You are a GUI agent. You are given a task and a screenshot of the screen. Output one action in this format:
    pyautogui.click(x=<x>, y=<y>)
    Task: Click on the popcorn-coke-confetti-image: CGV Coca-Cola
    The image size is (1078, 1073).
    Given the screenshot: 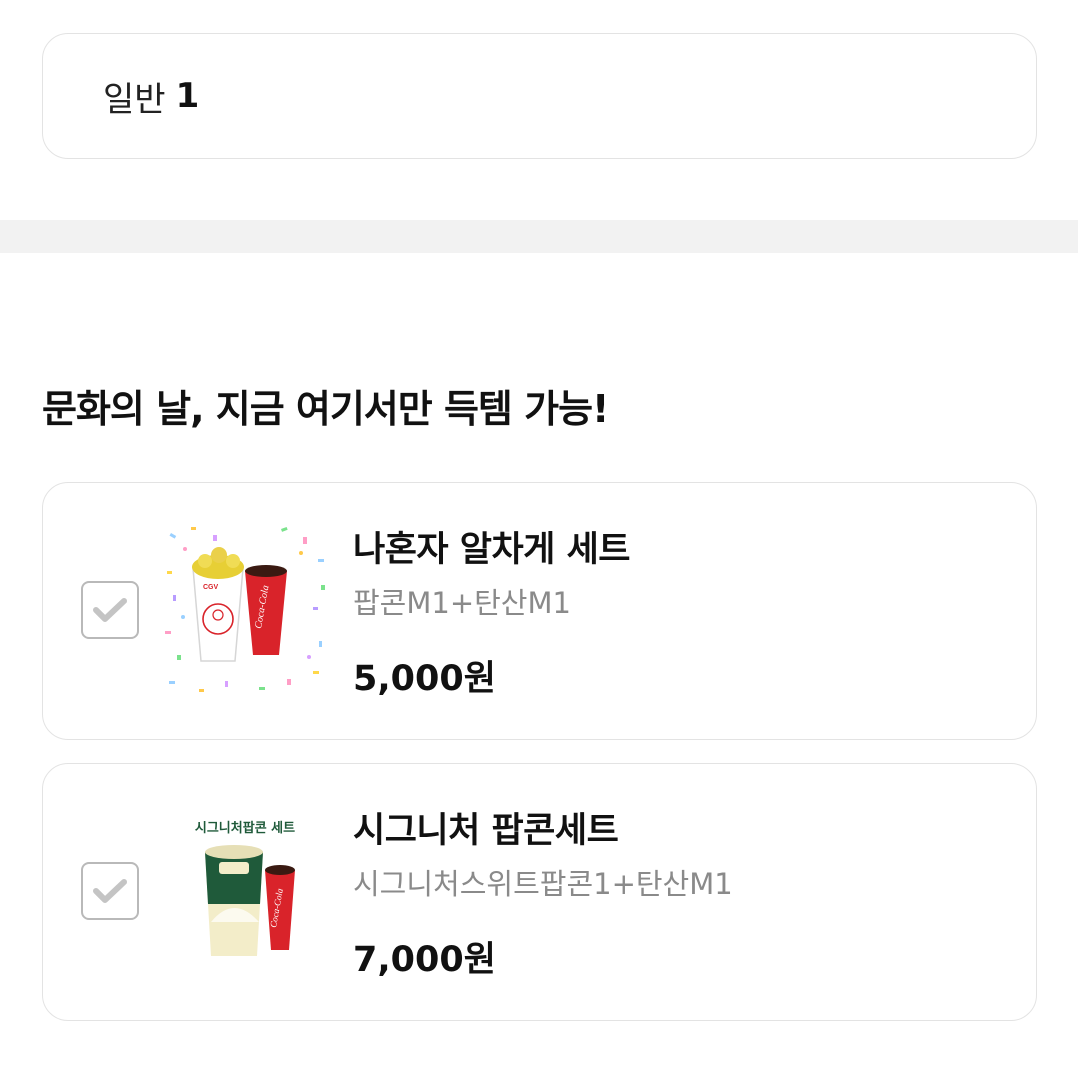 What is the action you would take?
    pyautogui.click(x=245, y=609)
    